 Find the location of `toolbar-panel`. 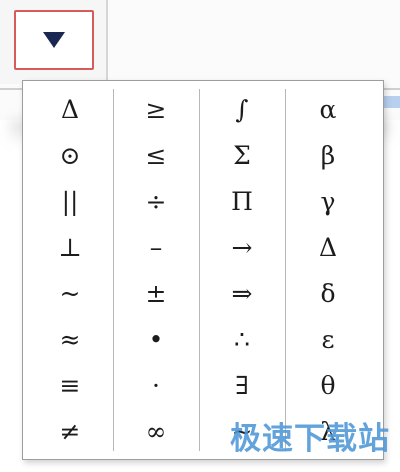

toolbar-panel is located at coordinates (54, 42).